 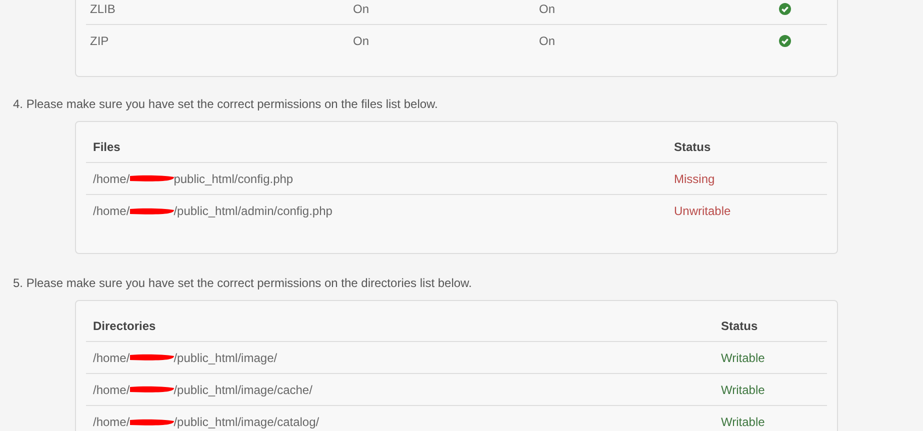 What do you see at coordinates (226, 358) in the screenshot?
I see `path-text: /public_html/image/` at bounding box center [226, 358].